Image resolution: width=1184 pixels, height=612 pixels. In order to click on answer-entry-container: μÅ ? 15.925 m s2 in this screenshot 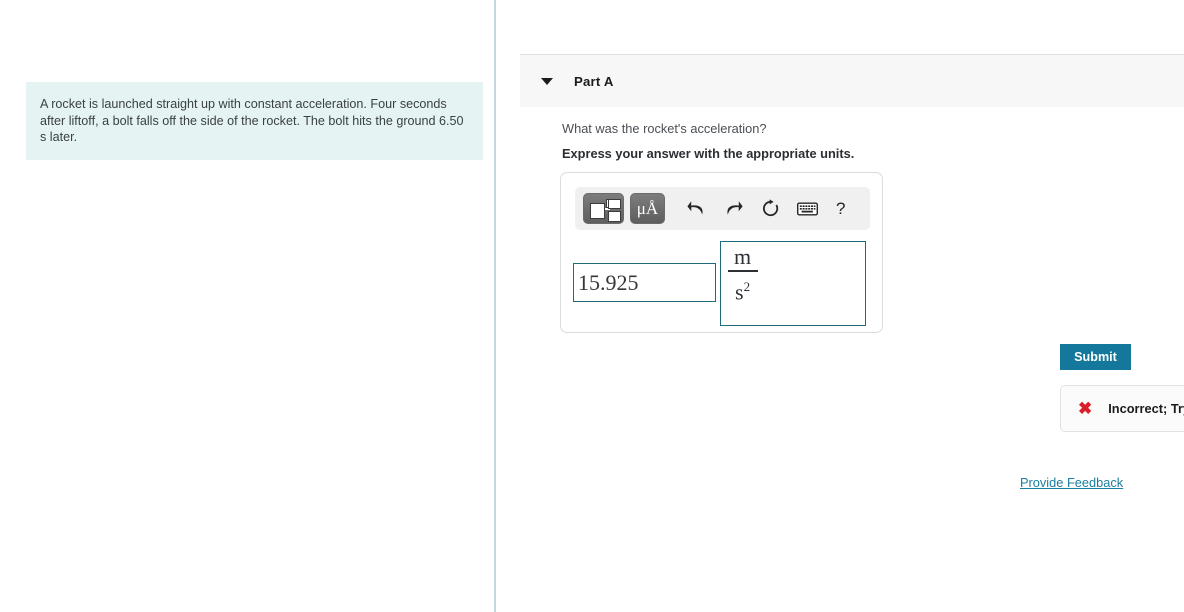, I will do `click(721, 252)`.